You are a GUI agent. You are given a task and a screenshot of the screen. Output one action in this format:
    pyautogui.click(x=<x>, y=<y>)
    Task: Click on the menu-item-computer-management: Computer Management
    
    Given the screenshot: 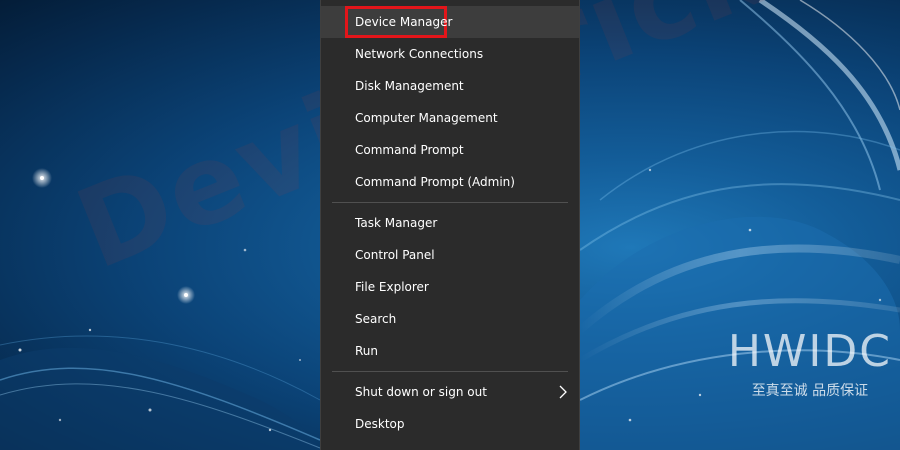 What is the action you would take?
    pyautogui.click(x=450, y=118)
    